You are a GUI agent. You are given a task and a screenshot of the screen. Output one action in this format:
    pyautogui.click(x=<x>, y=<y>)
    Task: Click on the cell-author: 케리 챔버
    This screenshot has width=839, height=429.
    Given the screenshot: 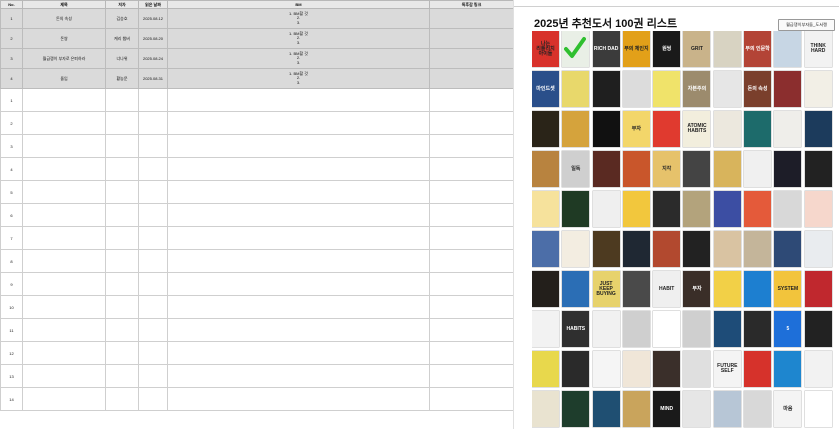 What is the action you would take?
    pyautogui.click(x=122, y=38)
    